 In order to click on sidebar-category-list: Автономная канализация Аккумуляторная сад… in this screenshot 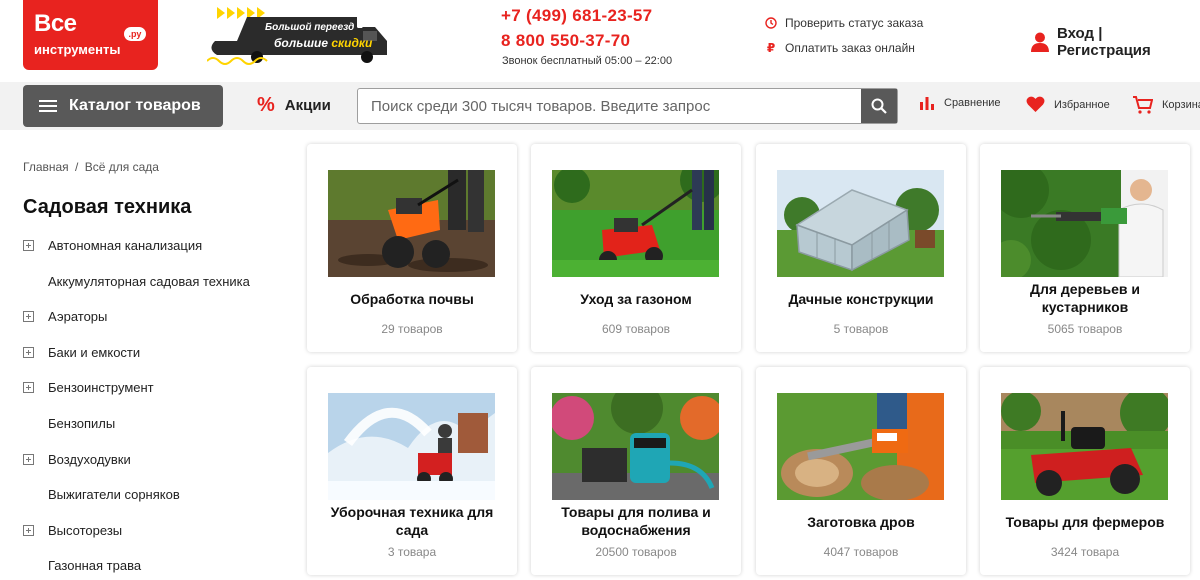, I will do `click(153, 407)`.